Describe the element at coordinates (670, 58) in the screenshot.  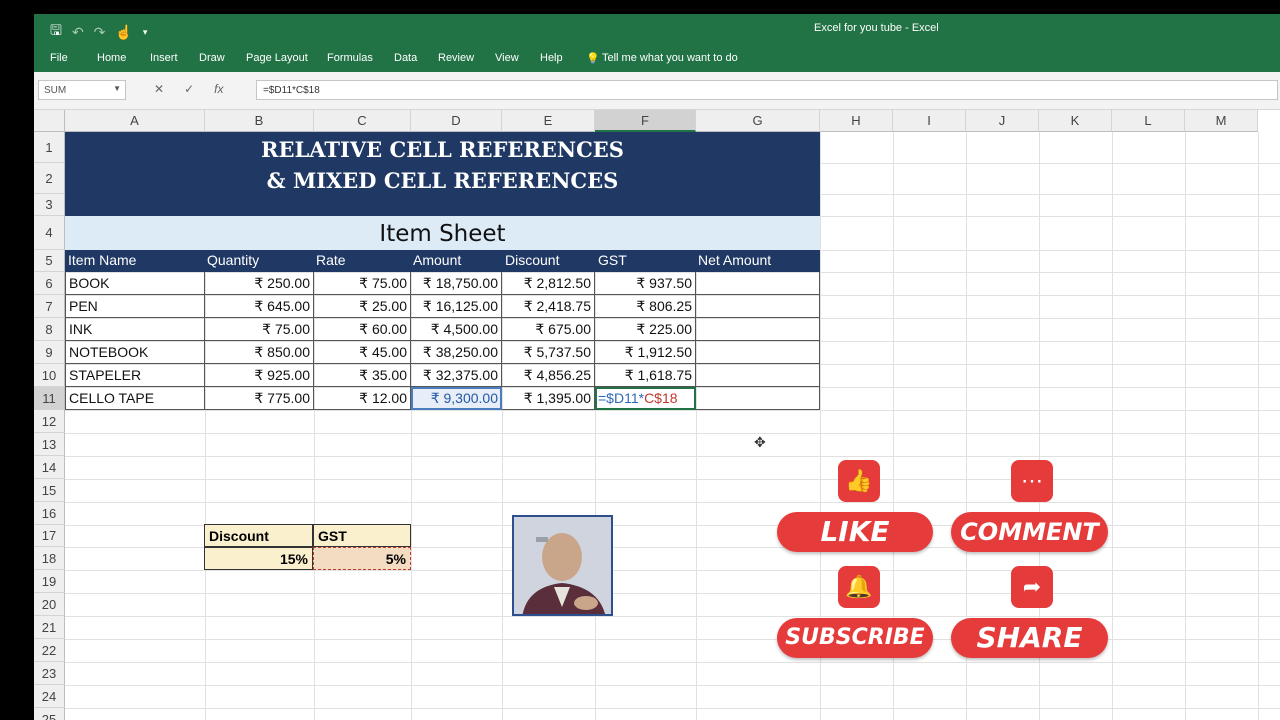
I see `tell-me-search: Tell me what you want to do` at that location.